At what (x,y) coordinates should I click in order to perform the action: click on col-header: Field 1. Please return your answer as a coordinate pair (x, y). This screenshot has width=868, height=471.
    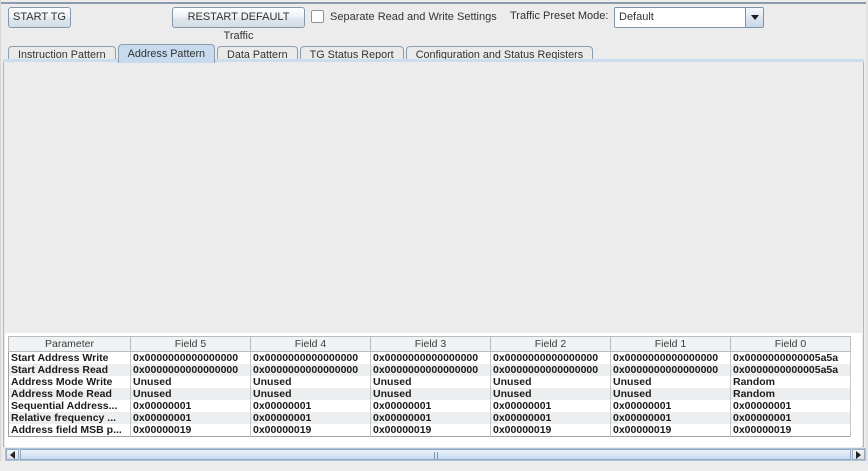
    Looking at the image, I should click on (670, 344).